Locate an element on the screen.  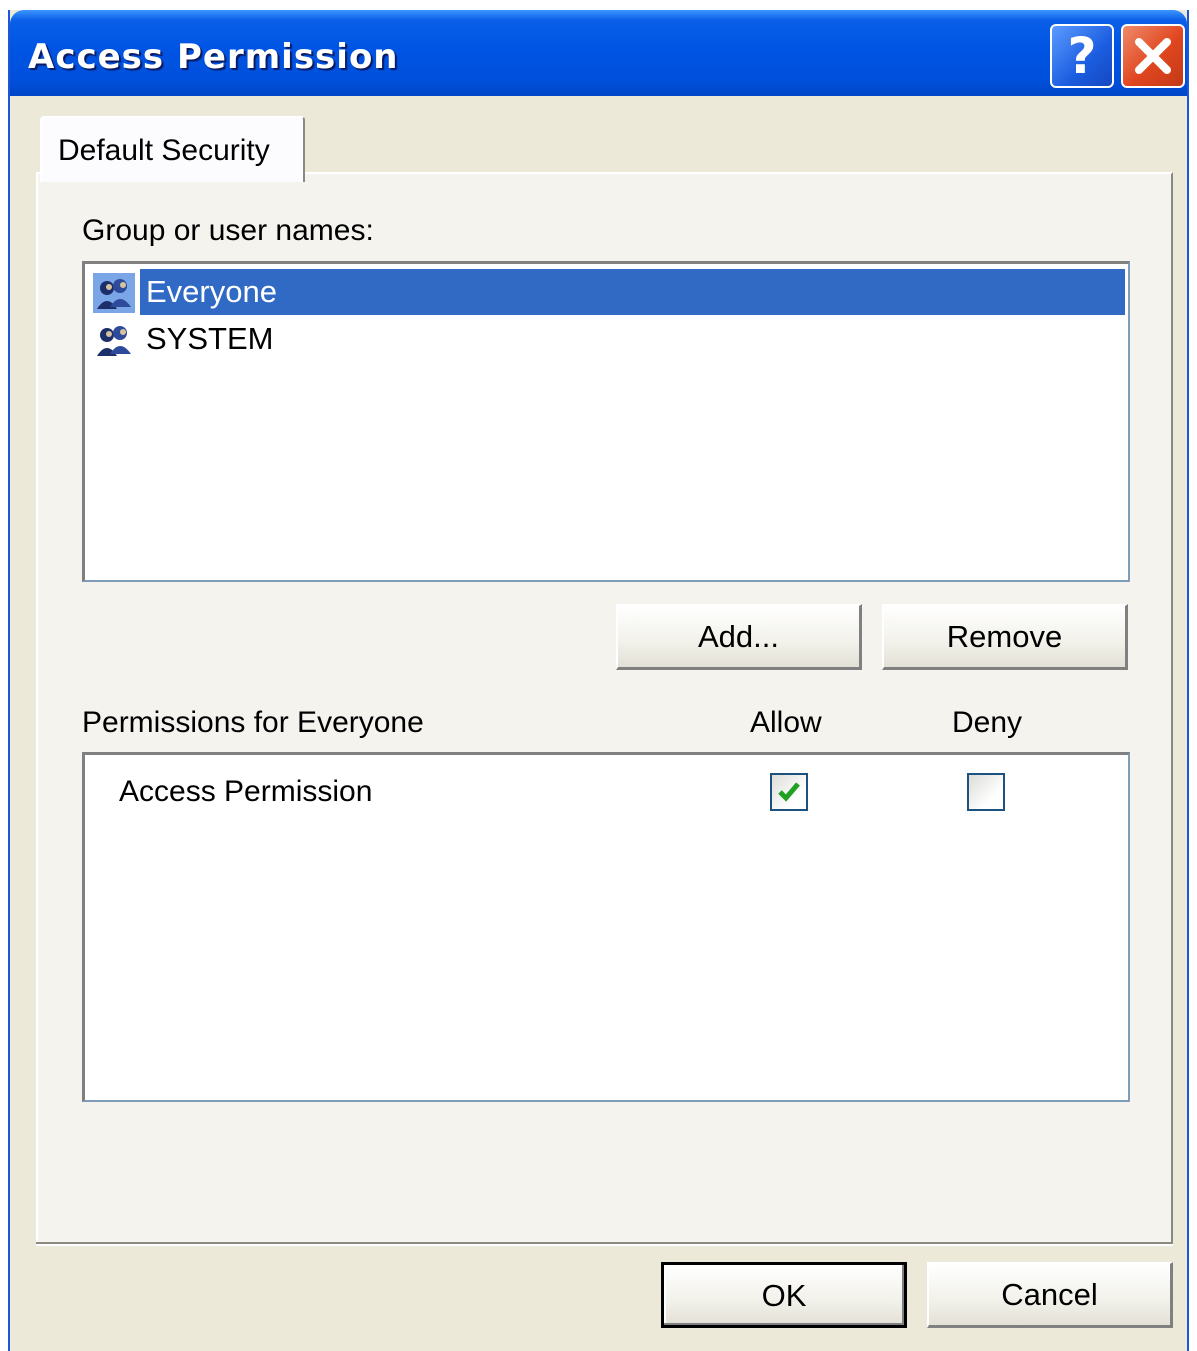
allow-checkbox is located at coordinates (789, 792).